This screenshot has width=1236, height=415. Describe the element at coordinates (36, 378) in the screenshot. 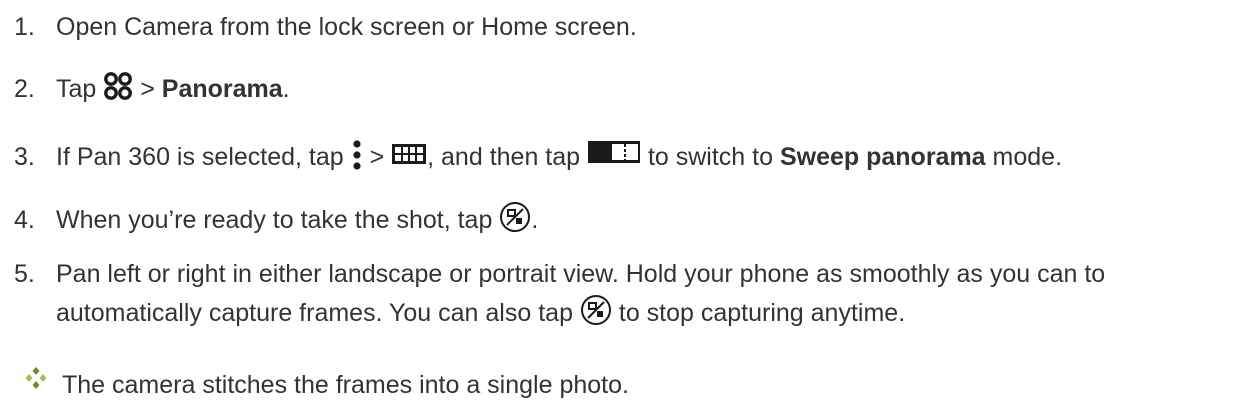

I see `diamond-bullet-icon` at that location.